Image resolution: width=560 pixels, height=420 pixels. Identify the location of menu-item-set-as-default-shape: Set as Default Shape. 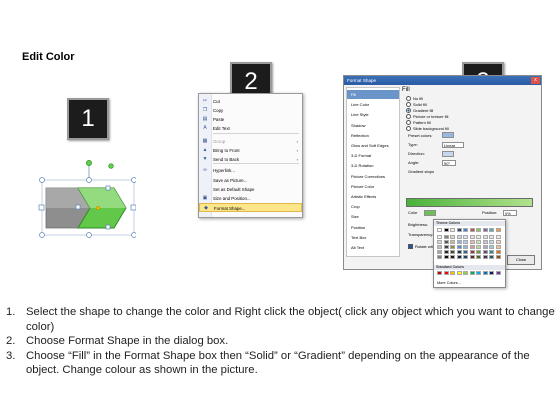
(250, 189).